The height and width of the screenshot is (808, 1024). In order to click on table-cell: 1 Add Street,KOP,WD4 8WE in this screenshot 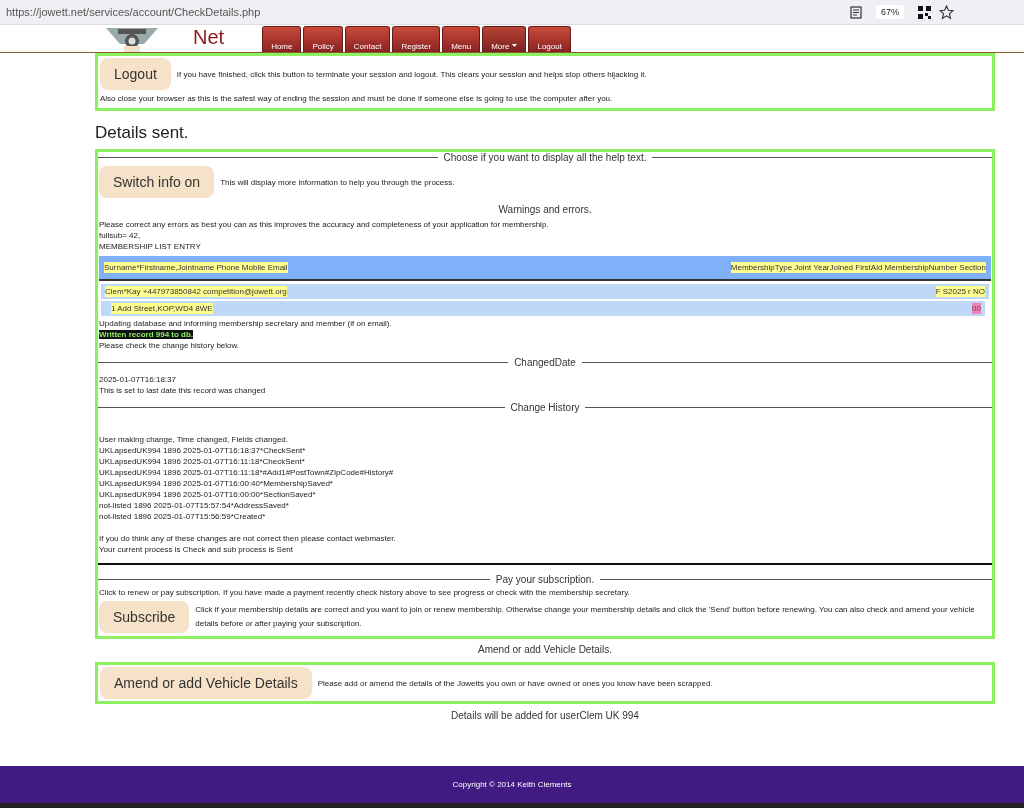, I will do `click(162, 308)`.